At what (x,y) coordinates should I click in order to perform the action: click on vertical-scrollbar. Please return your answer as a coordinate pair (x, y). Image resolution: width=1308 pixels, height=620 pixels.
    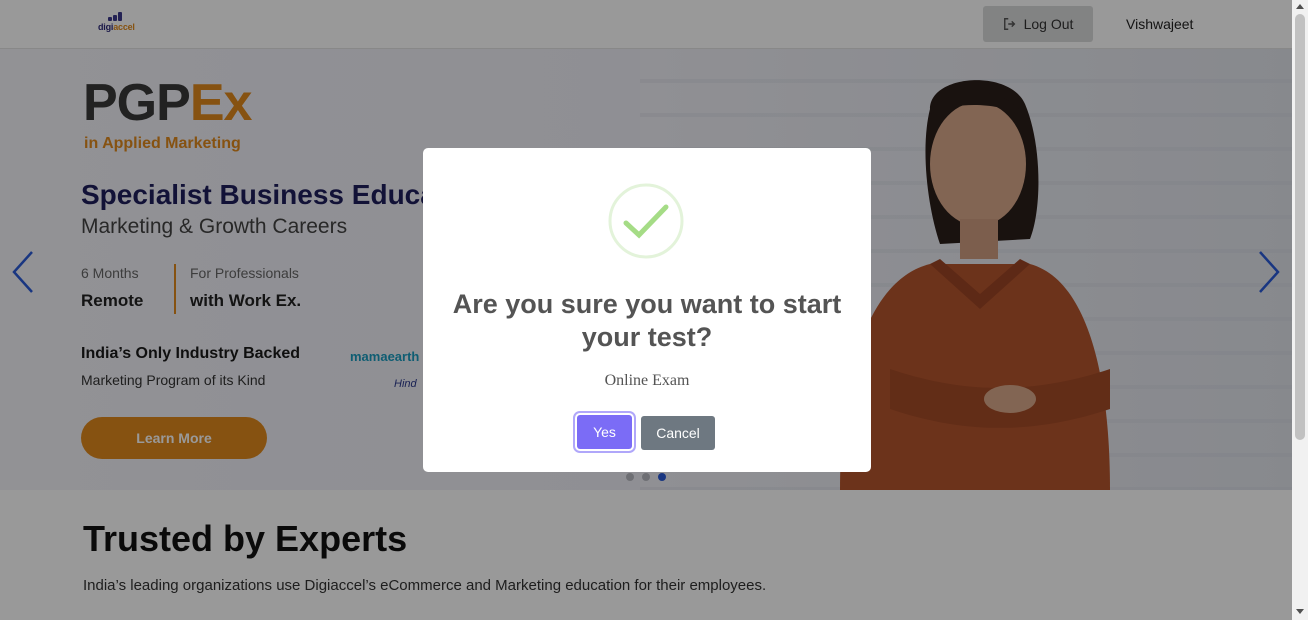
    Looking at the image, I should click on (1300, 310).